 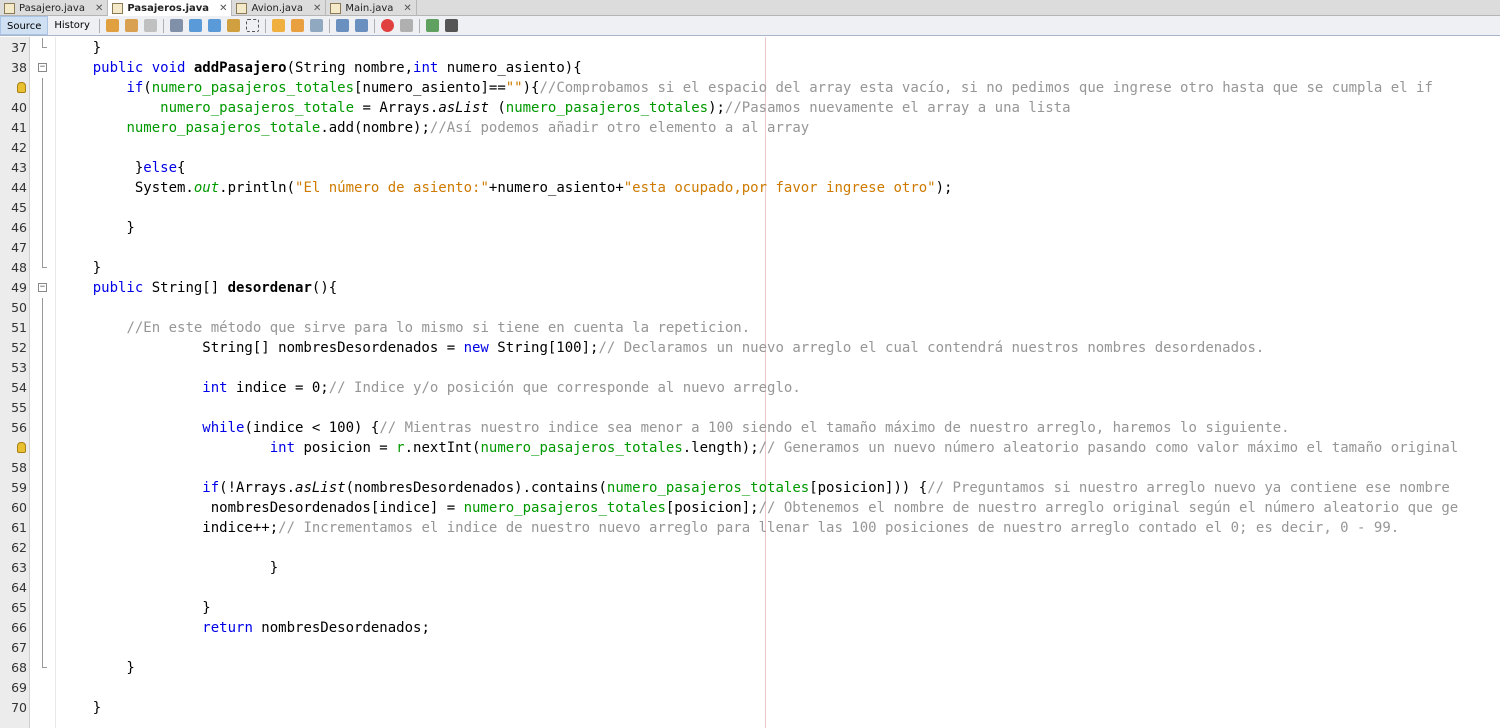 What do you see at coordinates (19, 147) in the screenshot?
I see `line-number: 42` at bounding box center [19, 147].